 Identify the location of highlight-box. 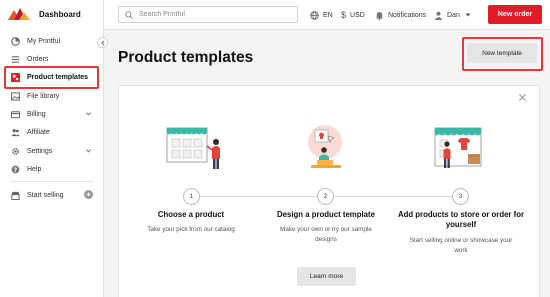
(51, 77).